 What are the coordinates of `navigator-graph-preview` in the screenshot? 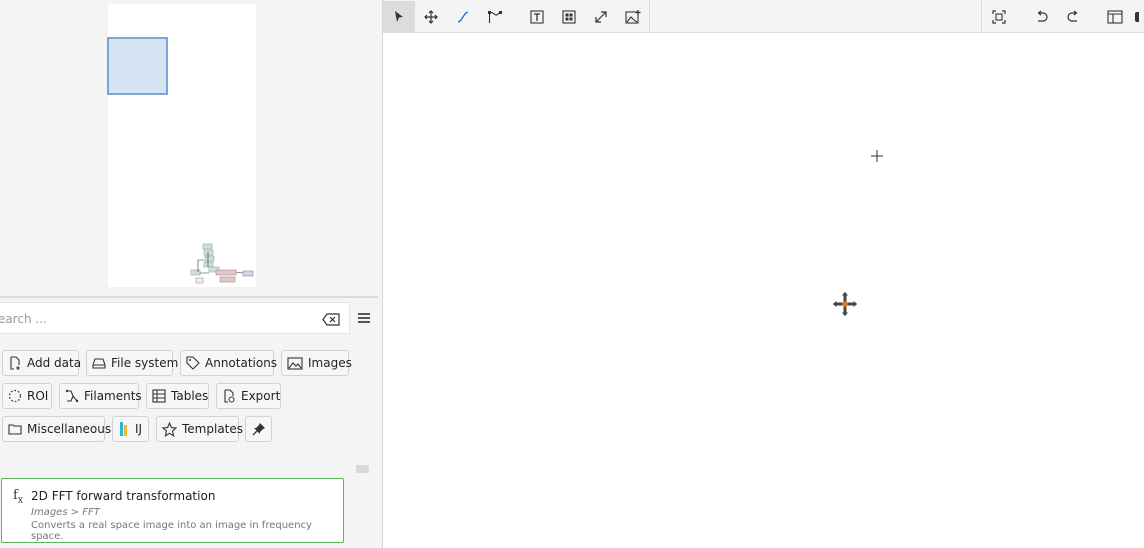 It's located at (222, 263).